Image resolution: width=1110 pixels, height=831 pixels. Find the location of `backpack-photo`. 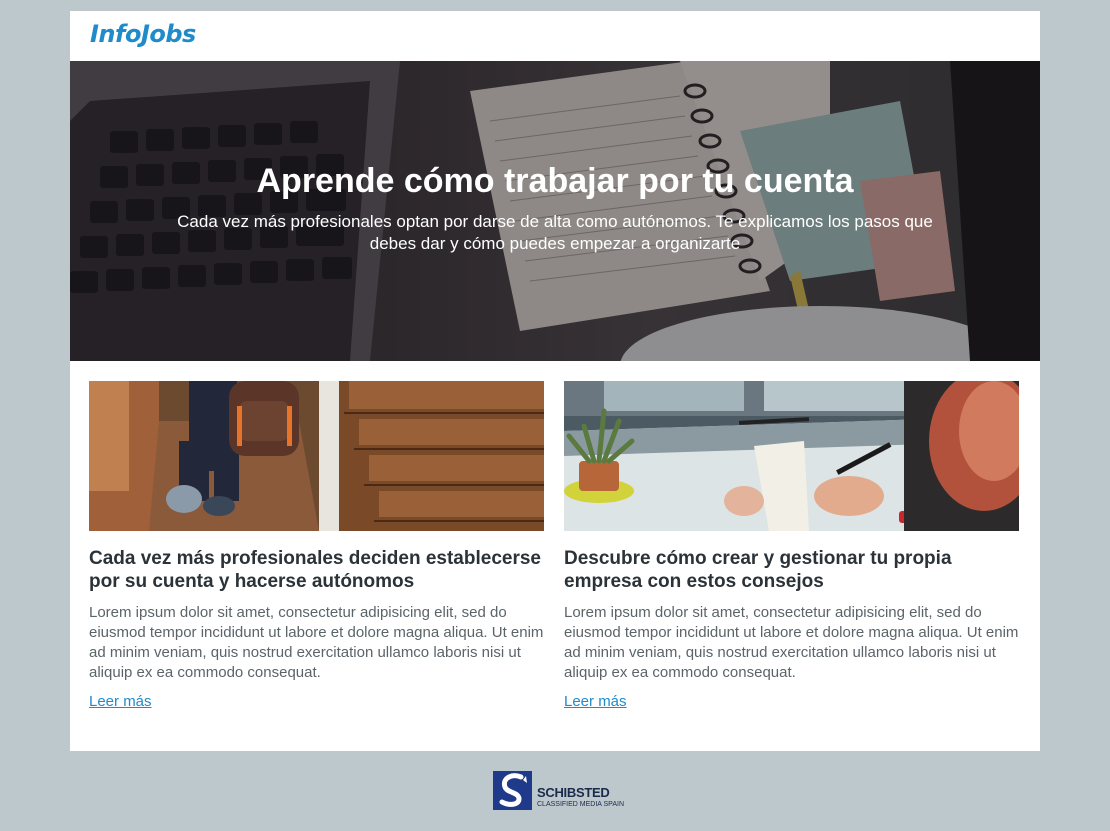

backpack-photo is located at coordinates (316, 456).